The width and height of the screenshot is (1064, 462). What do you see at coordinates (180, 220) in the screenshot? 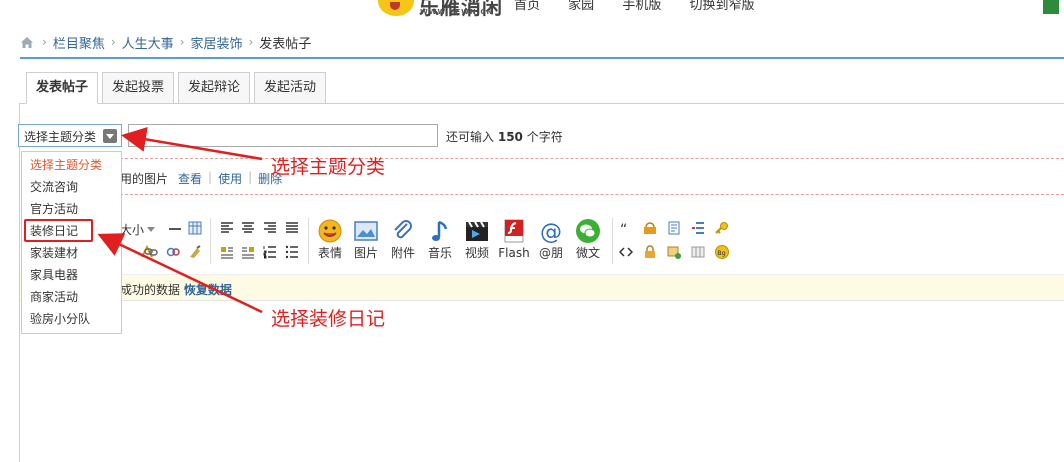
I see `annotation-arrows` at bounding box center [180, 220].